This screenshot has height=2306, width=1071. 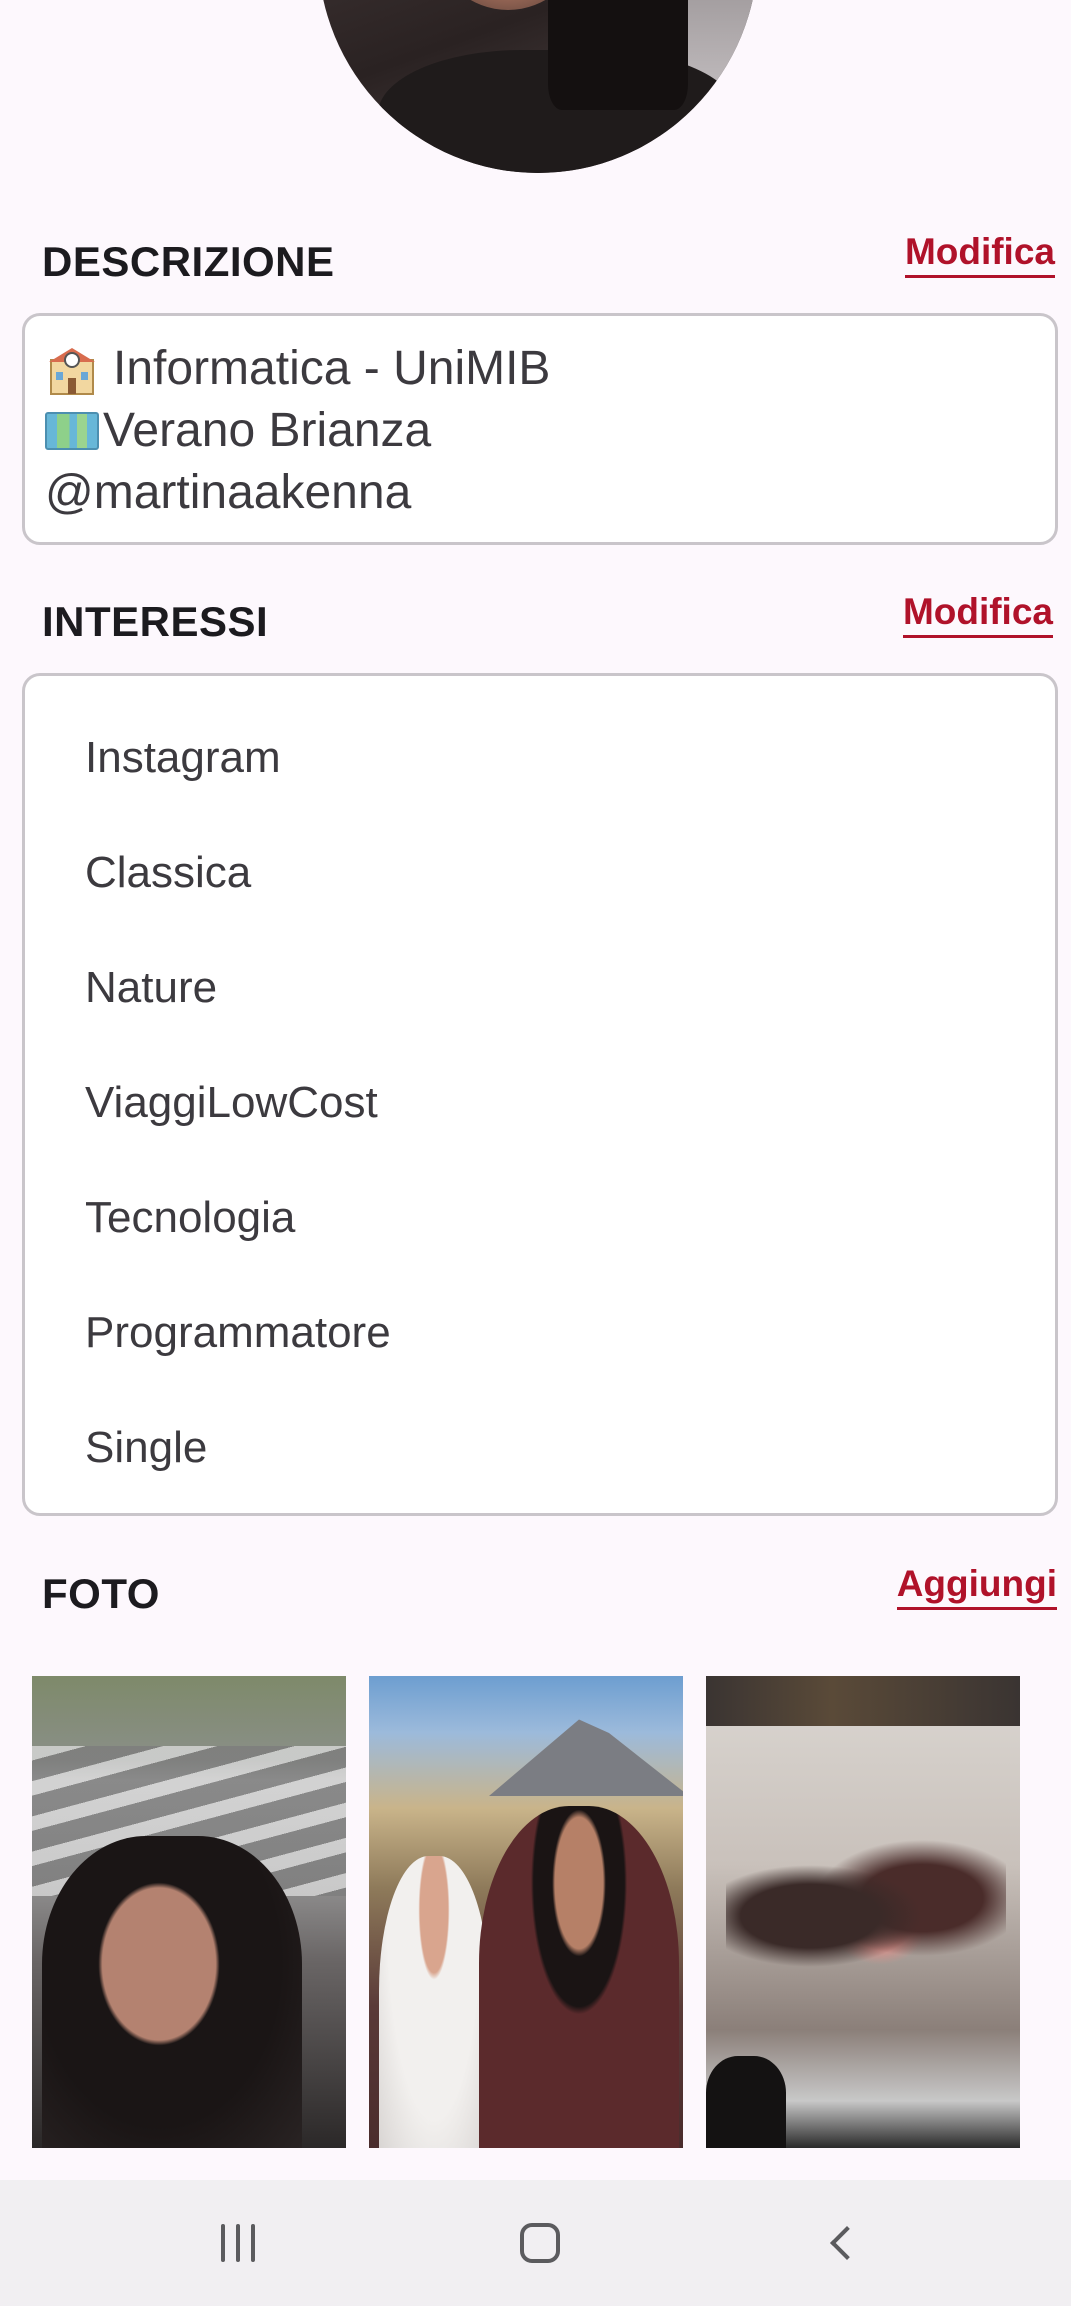 I want to click on profile-avatar, so click(x=538, y=86).